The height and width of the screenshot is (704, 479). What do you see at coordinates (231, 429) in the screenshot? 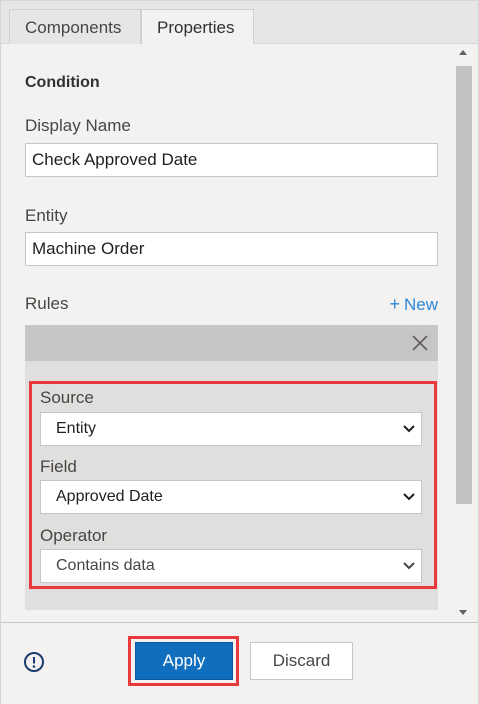
I see `source-select: Entity` at bounding box center [231, 429].